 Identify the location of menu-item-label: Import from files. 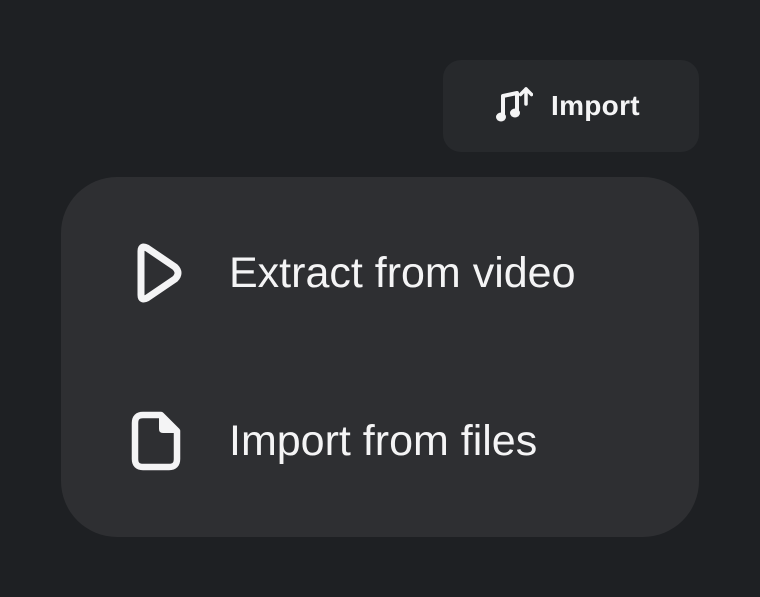
(383, 440).